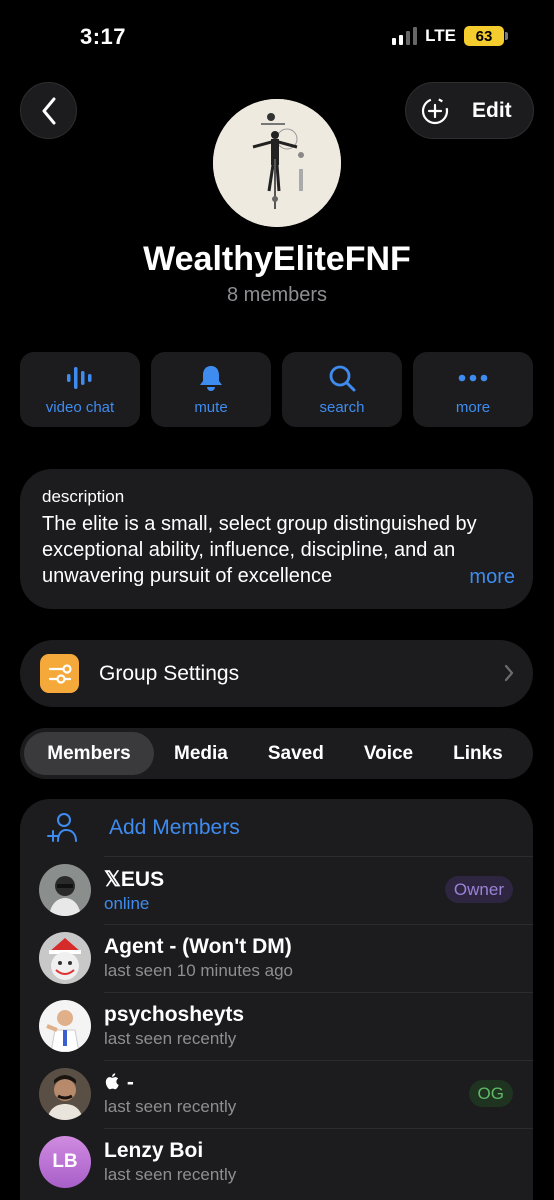 The width and height of the screenshot is (554, 1200). I want to click on add-members-button: Add Members, so click(276, 827).